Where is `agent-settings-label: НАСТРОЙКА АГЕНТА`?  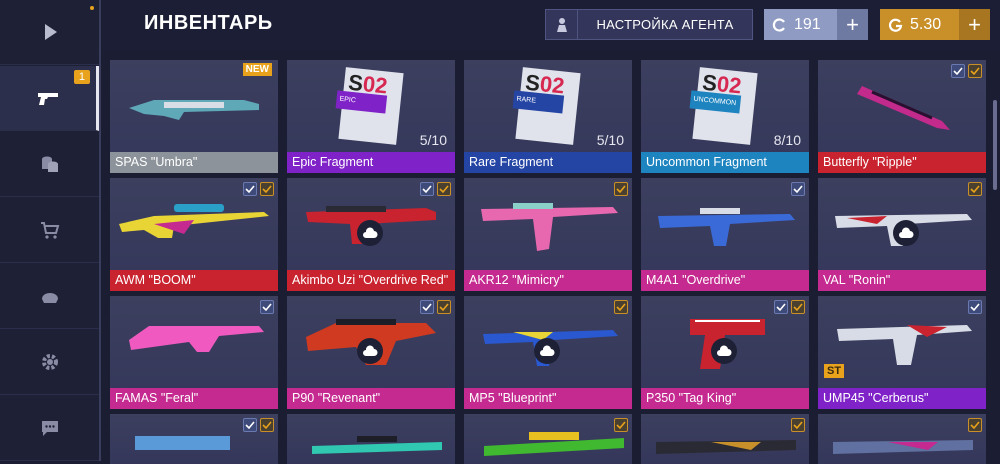
agent-settings-label: НАСТРОЙКА АГЕНТА is located at coordinates (665, 24).